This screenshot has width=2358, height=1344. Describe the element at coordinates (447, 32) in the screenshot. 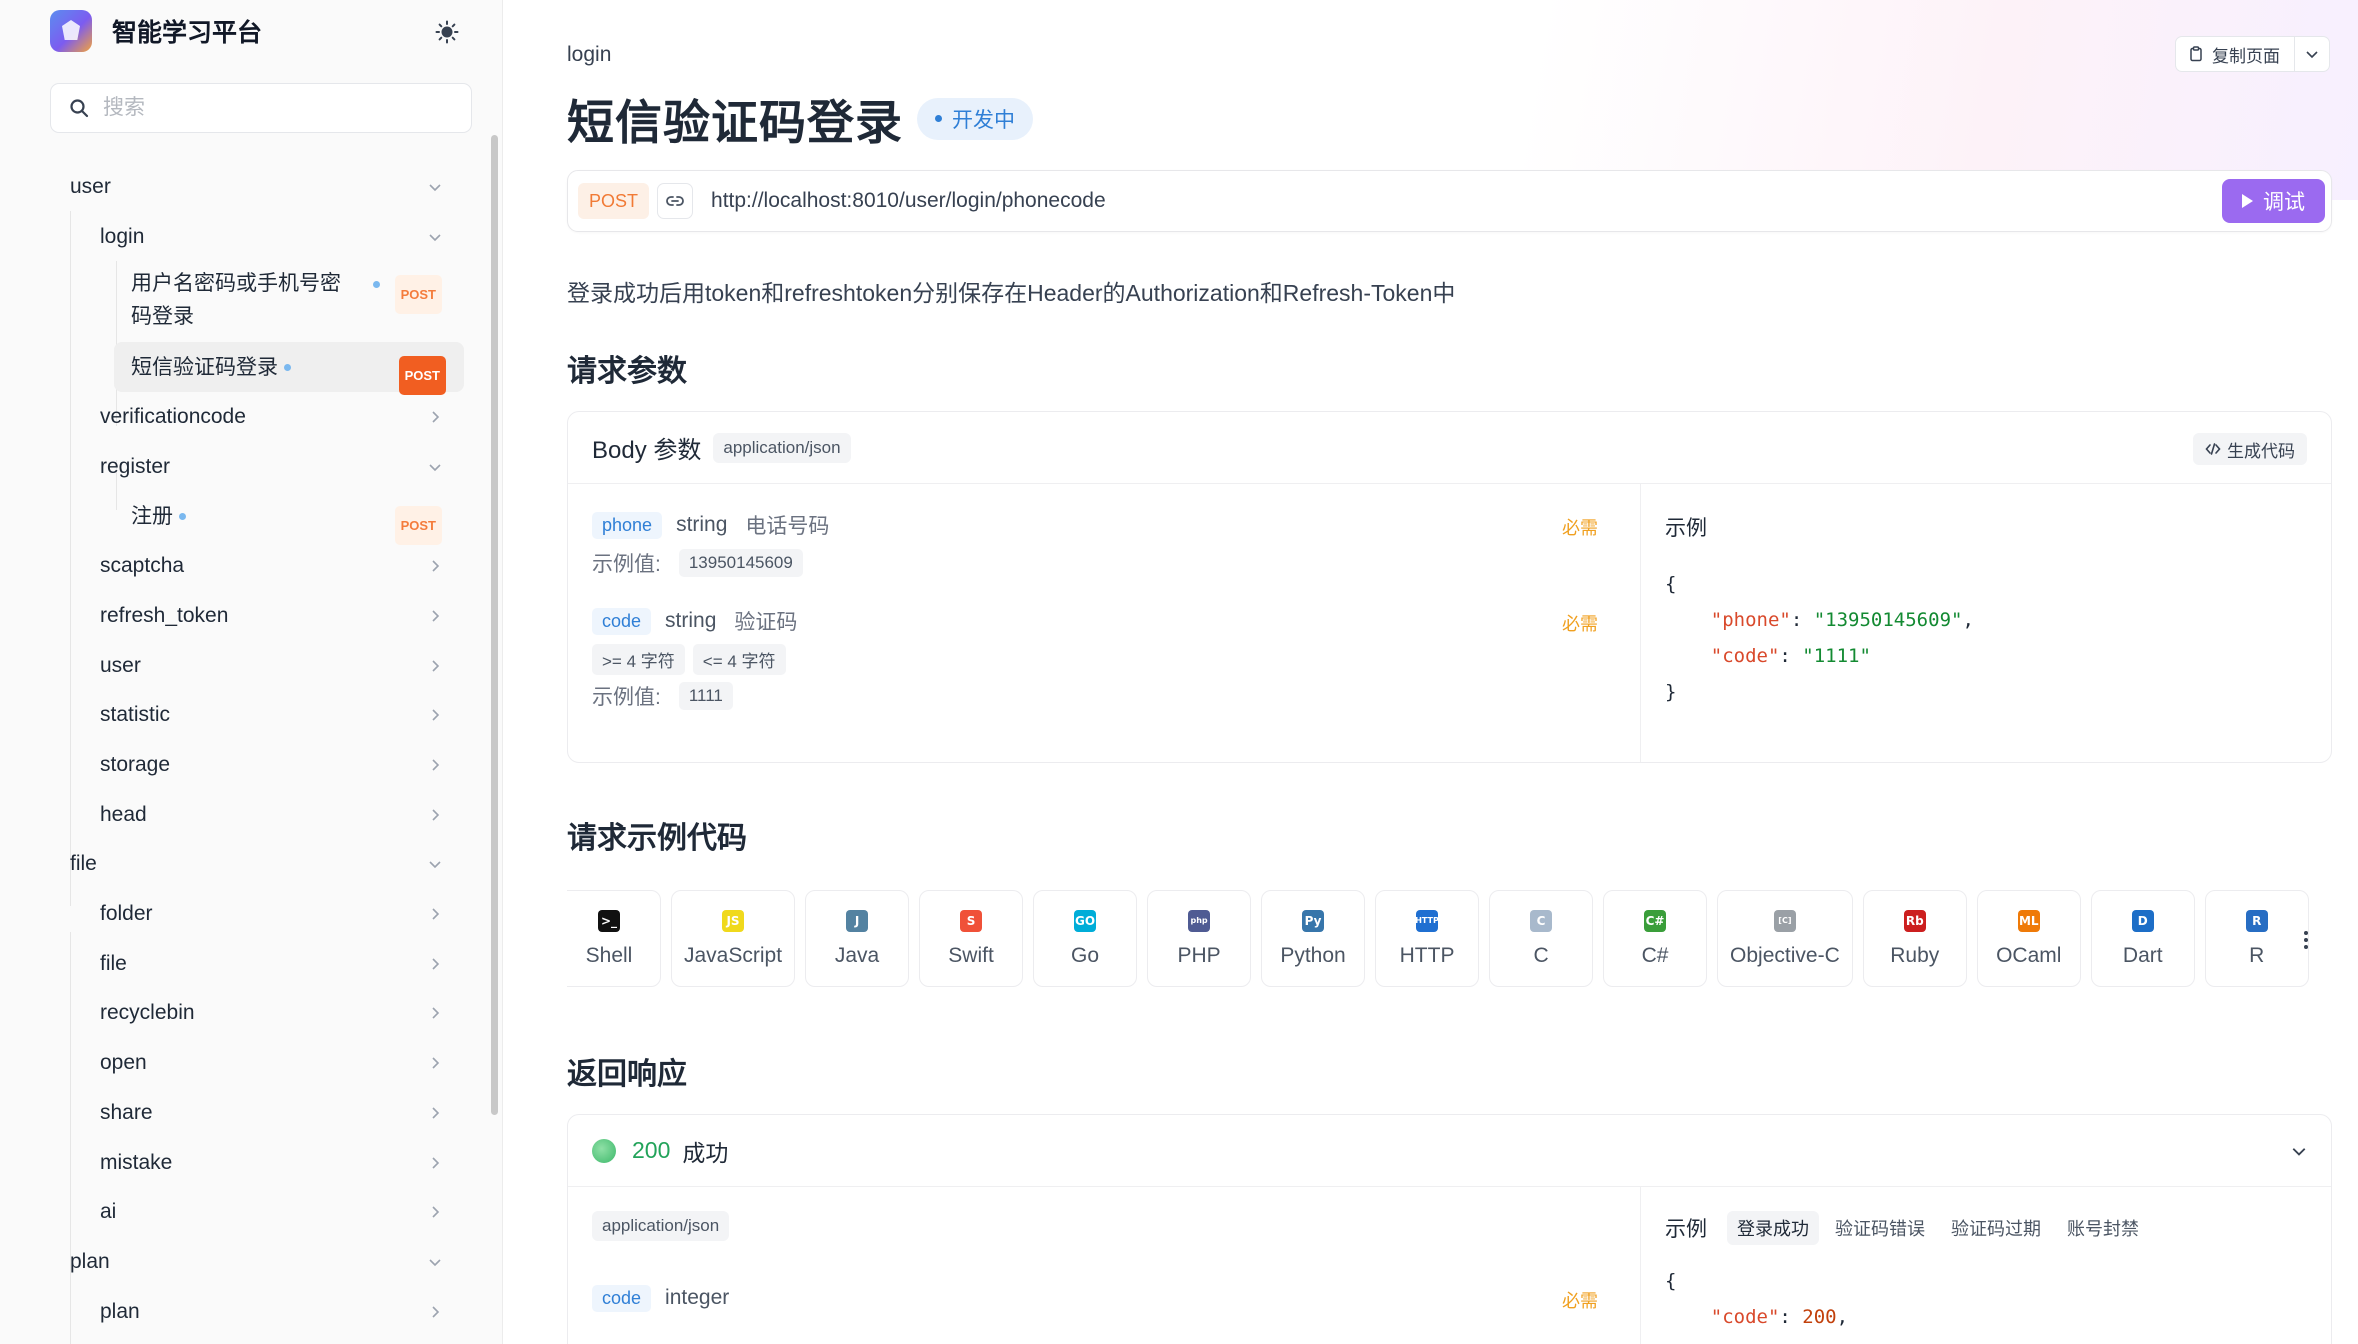

I see `theme-toggle-button` at that location.